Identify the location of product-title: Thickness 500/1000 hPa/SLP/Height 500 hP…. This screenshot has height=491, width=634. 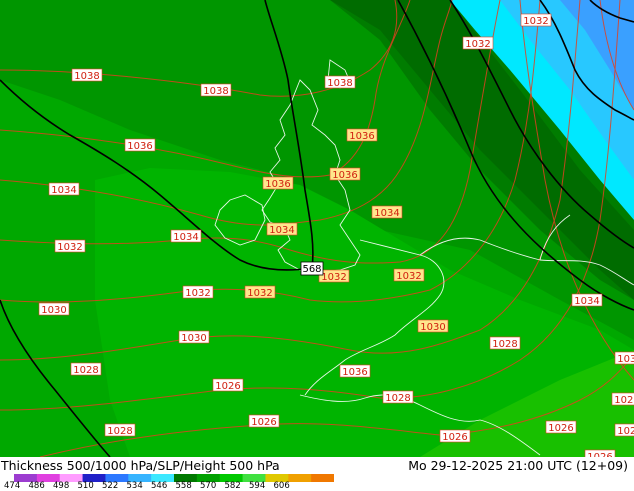
(140, 465).